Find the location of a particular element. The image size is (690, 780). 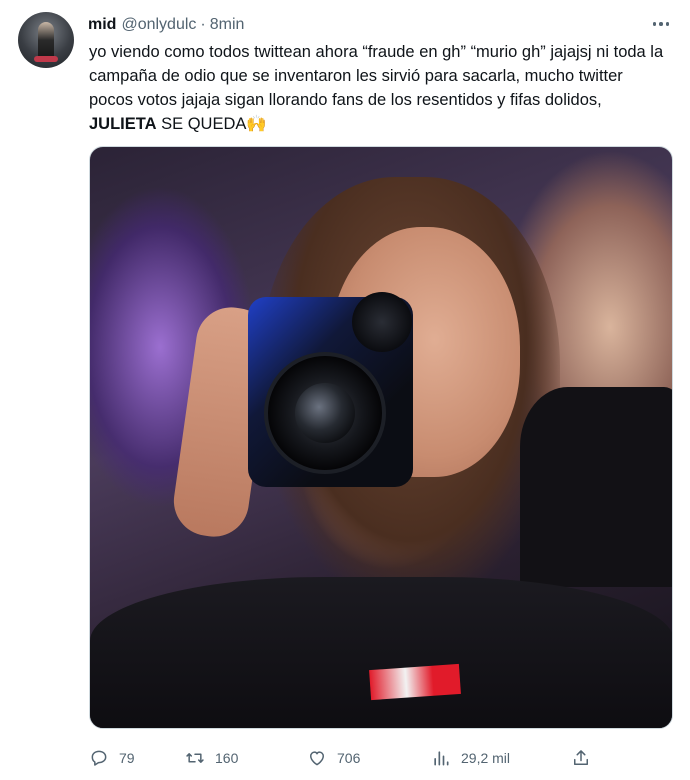

tweet-text-bold: JULIETA is located at coordinates (123, 124).